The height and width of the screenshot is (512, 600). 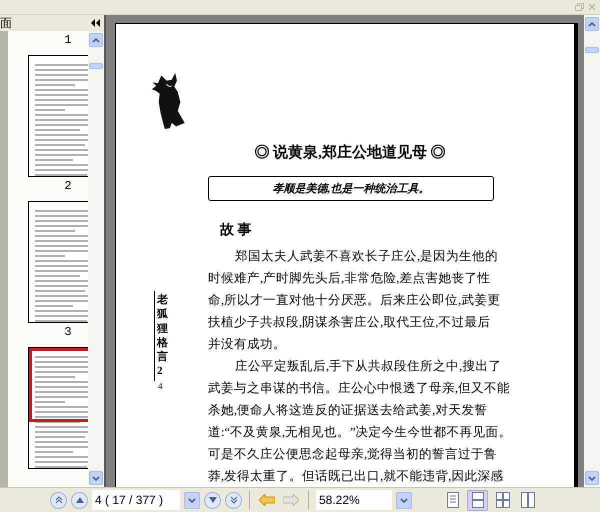 I want to click on double-chevron-up-icon, so click(x=58, y=500).